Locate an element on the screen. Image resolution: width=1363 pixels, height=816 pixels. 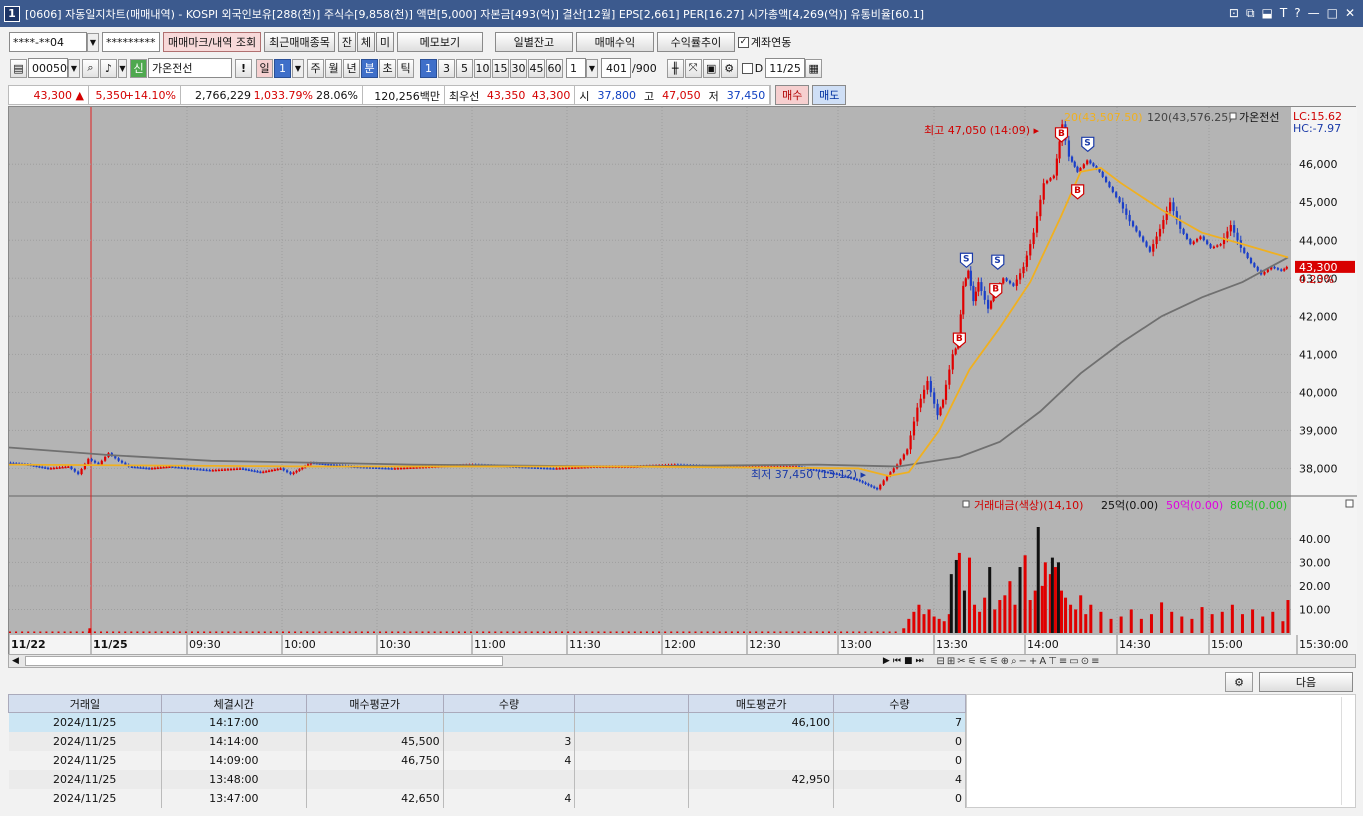
period-value: 1 is located at coordinates (282, 68).